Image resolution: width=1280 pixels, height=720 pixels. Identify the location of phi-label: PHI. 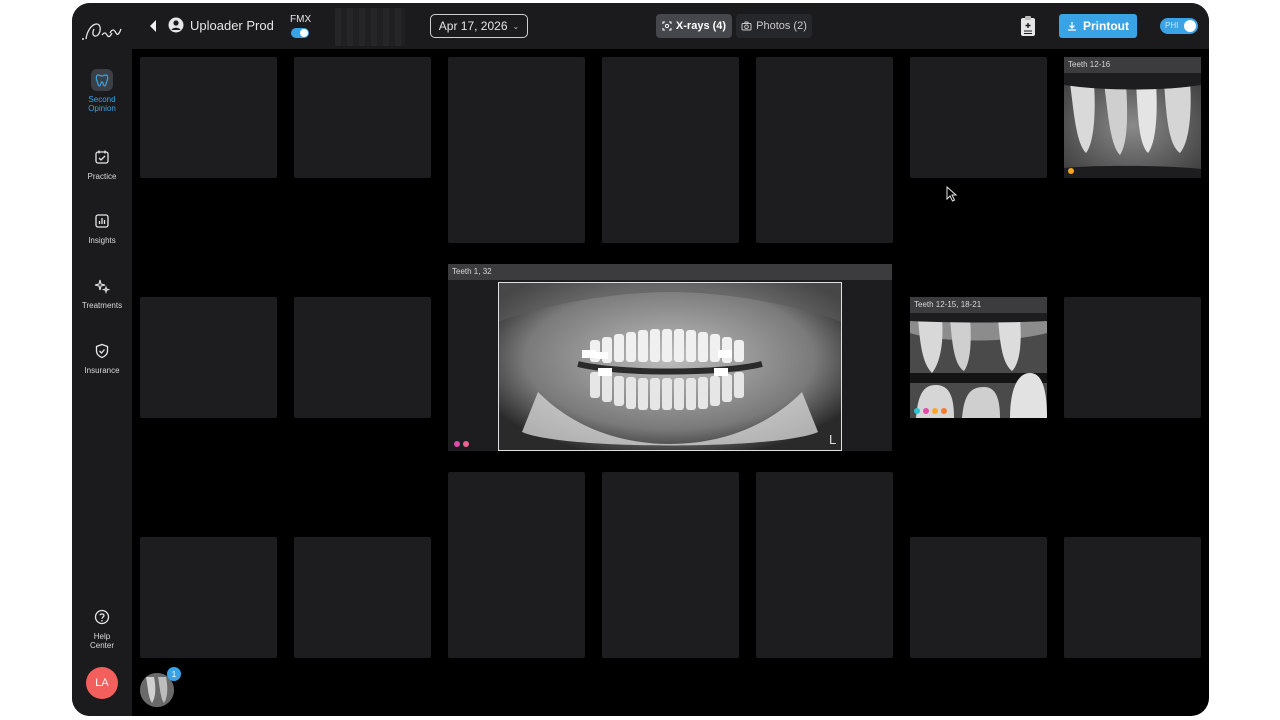
(1172, 25).